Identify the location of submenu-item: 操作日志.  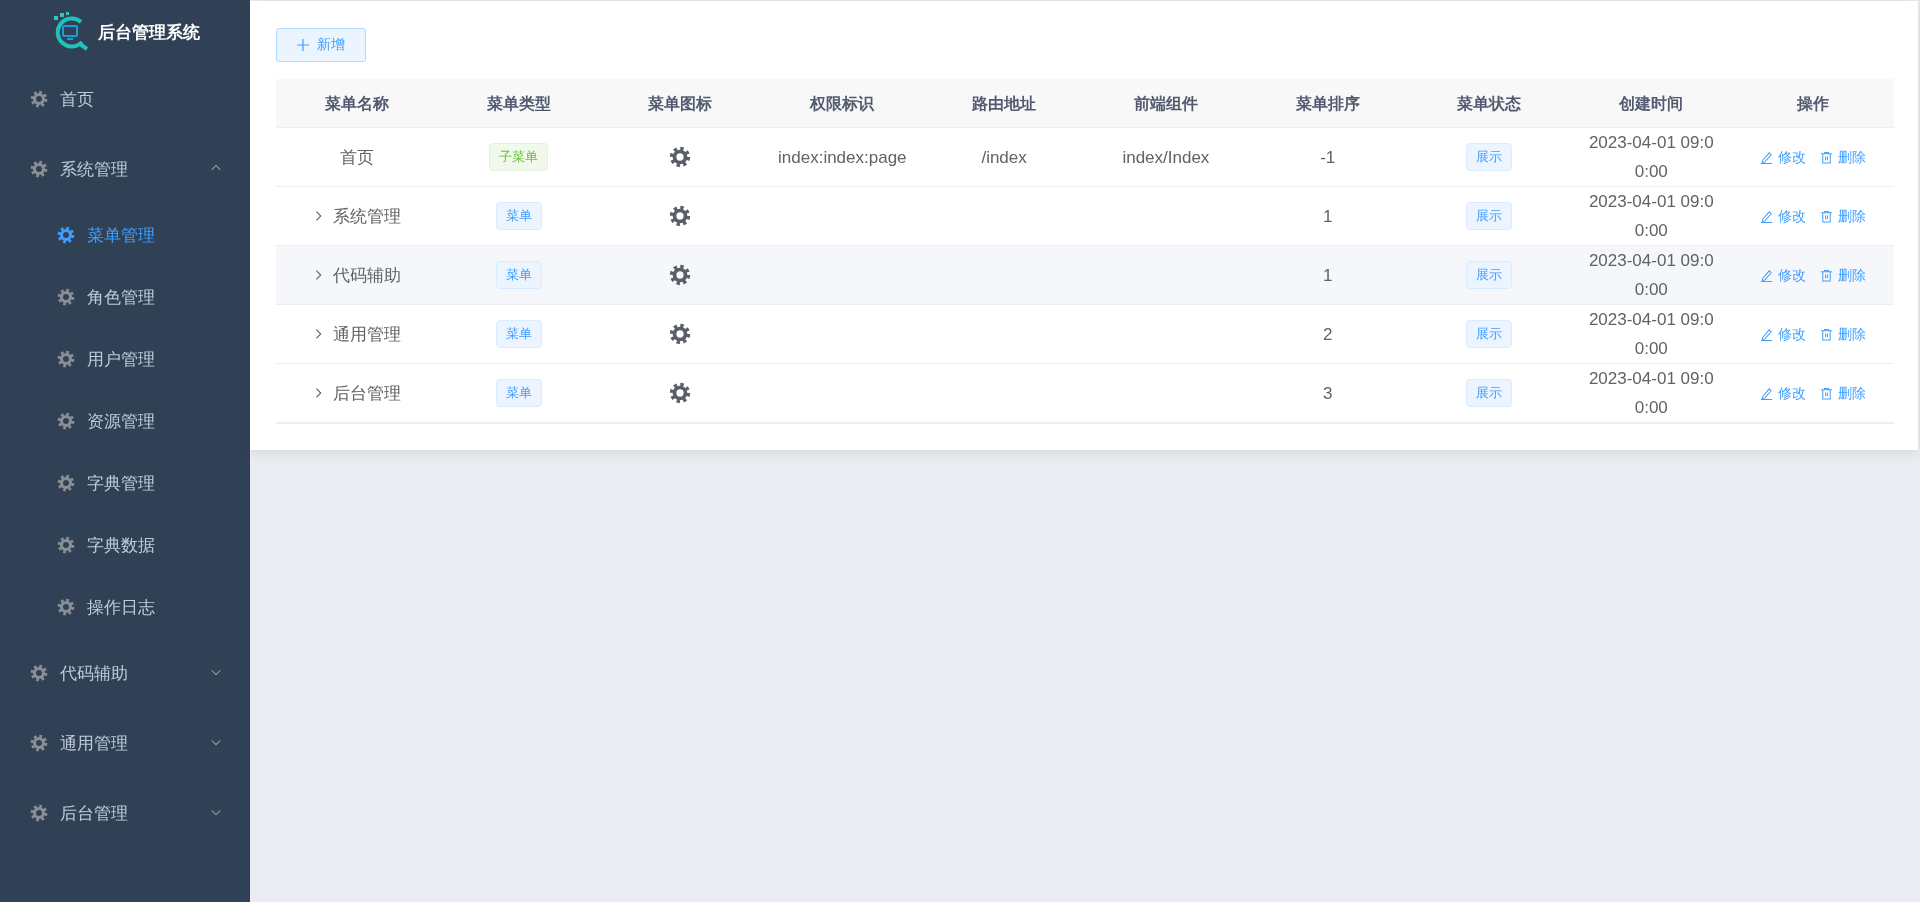
(125, 607).